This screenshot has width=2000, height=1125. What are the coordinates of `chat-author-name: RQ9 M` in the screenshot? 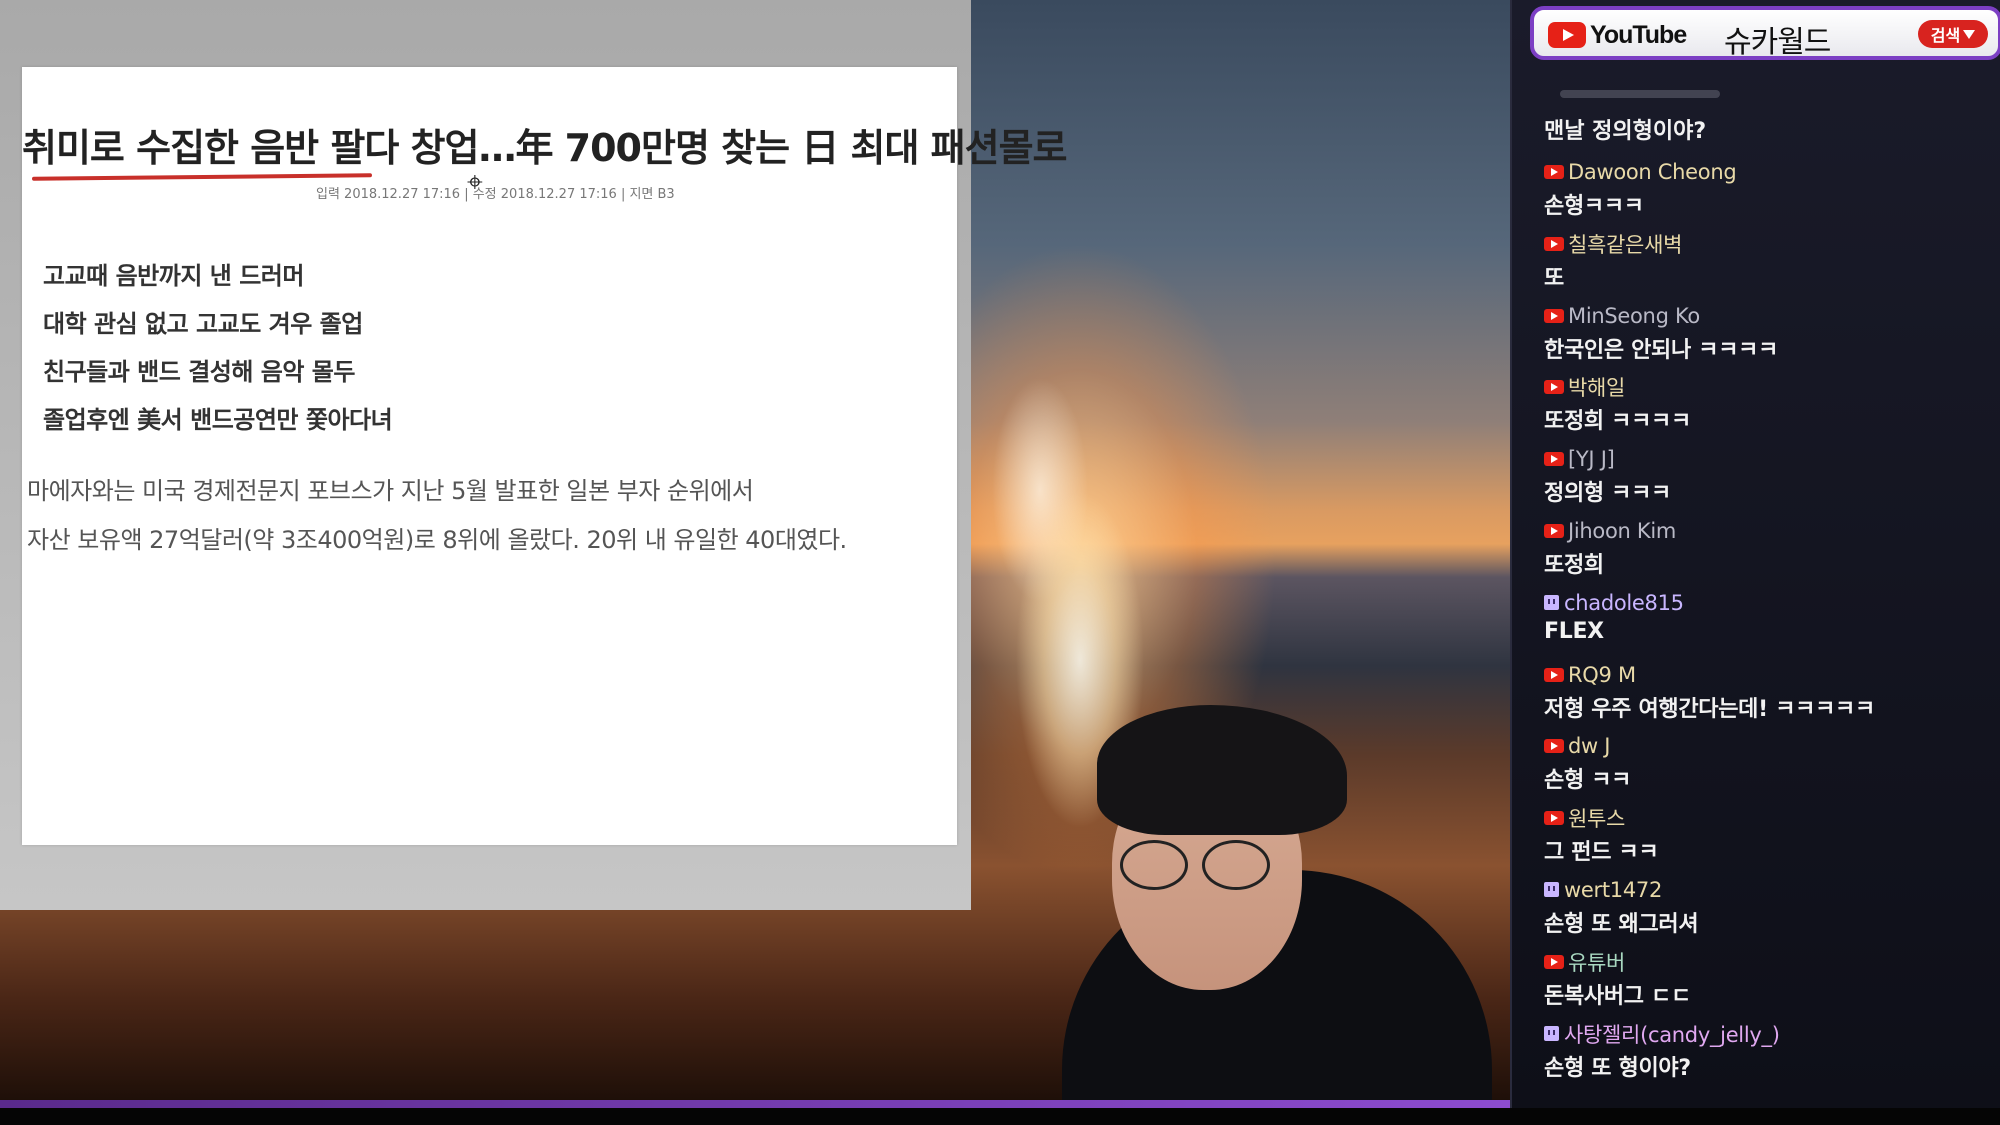 It's located at (1602, 674).